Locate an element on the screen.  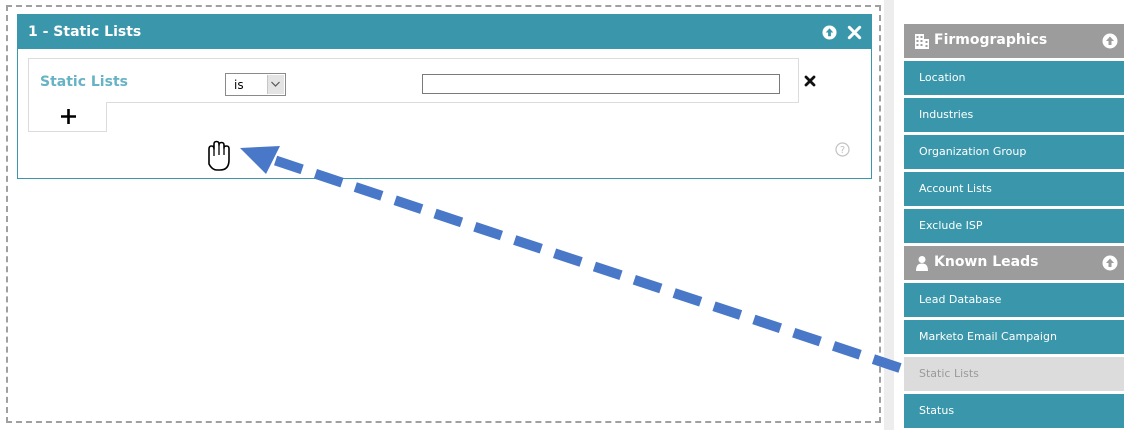
sidebar-item-status: Status is located at coordinates (1014, 409).